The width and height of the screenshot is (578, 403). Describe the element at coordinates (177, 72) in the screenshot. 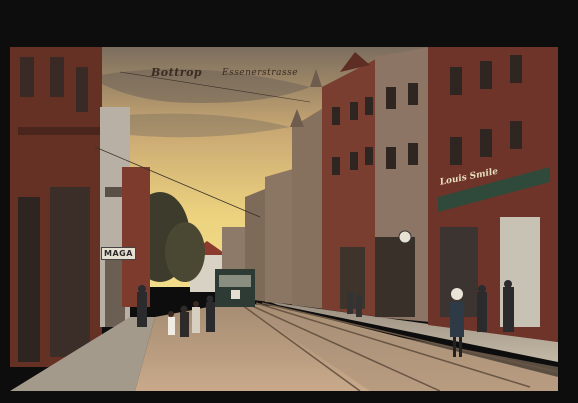

I see `caption-city: Bottrop` at that location.